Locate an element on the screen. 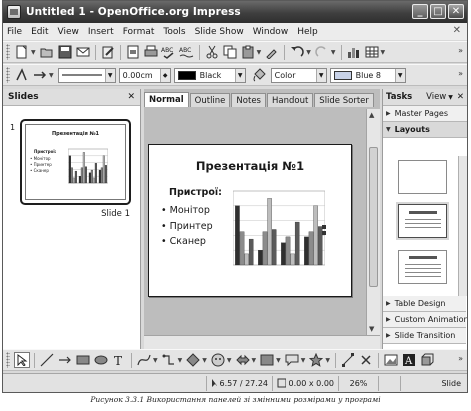 The image size is (471, 411). close-window-button: ✕ is located at coordinates (456, 11).